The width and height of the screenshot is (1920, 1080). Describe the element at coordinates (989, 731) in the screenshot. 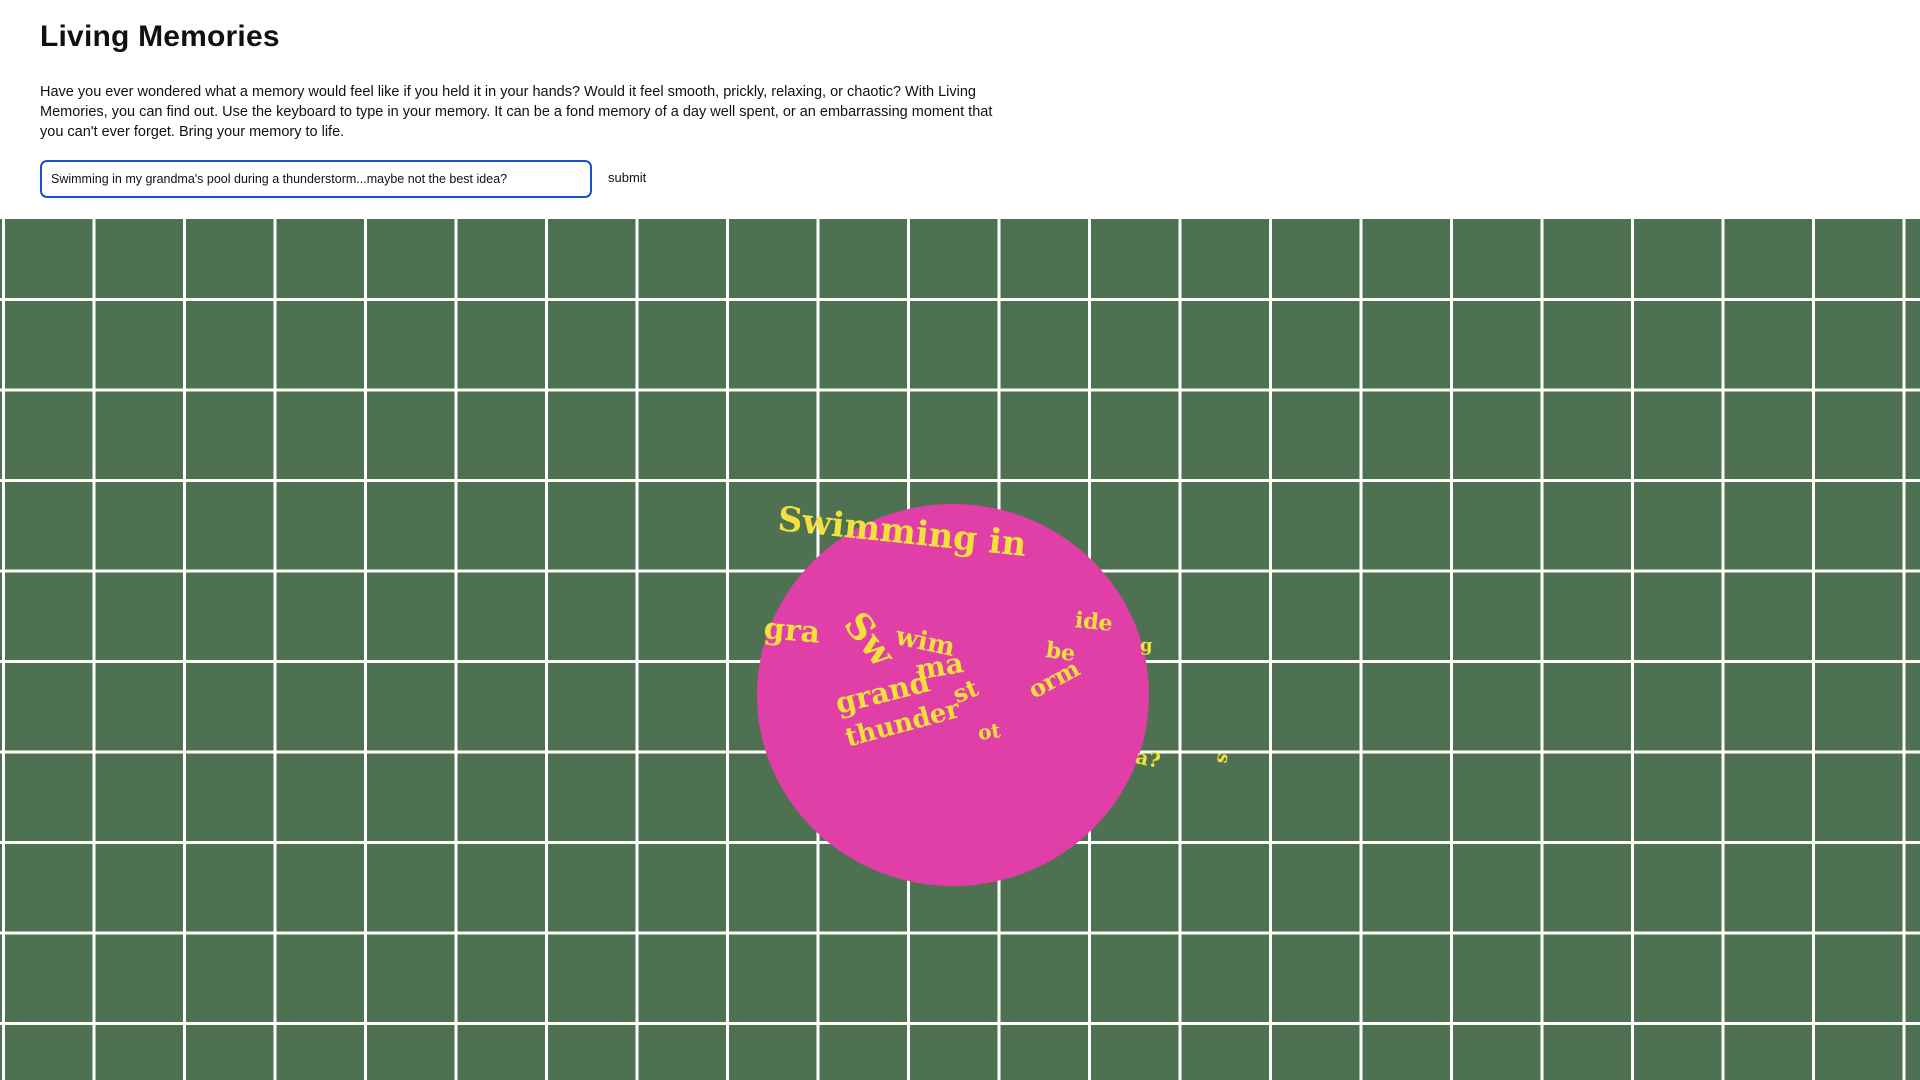

I see `floating-word: ot` at that location.